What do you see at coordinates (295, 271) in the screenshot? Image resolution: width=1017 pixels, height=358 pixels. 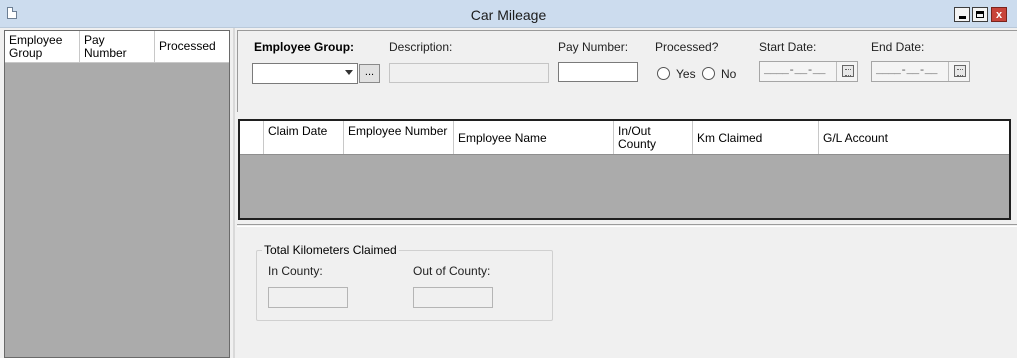 I see `in-county-label: In County:` at bounding box center [295, 271].